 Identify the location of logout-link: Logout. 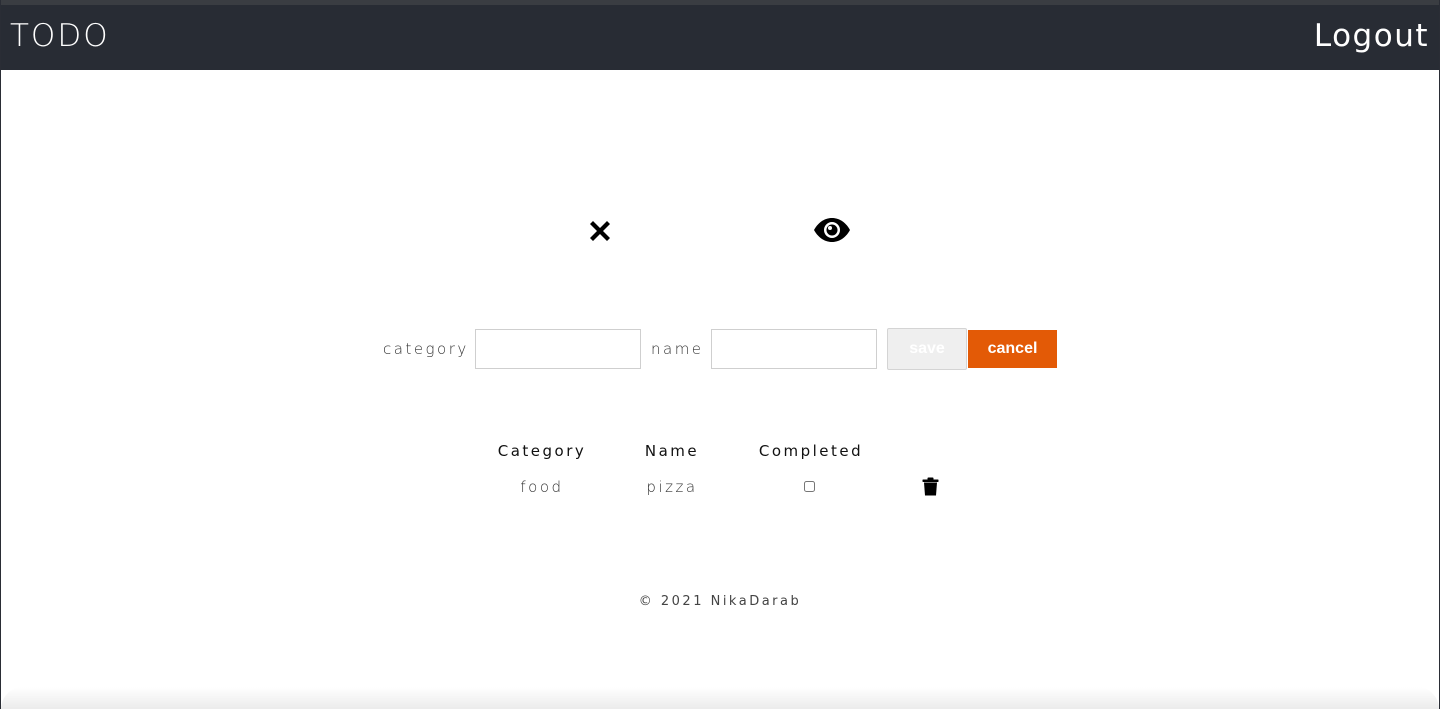
(1371, 36).